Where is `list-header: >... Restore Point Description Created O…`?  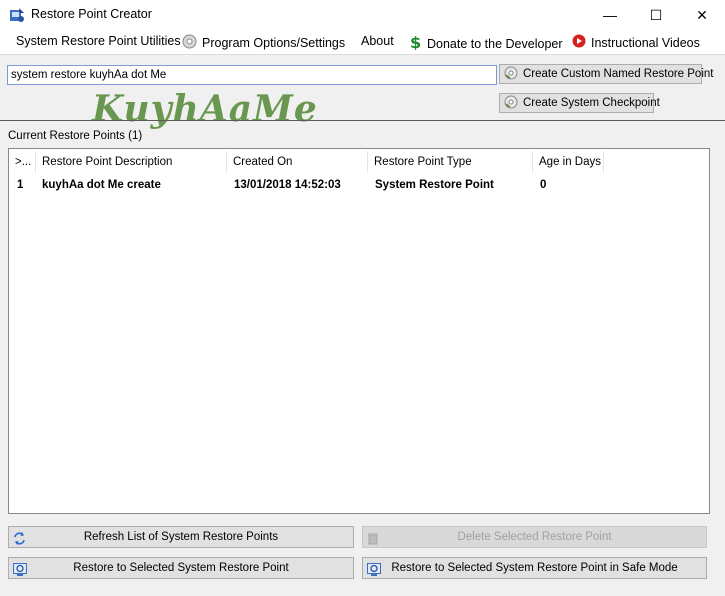
list-header: >... Restore Point Description Created O… is located at coordinates (306, 162).